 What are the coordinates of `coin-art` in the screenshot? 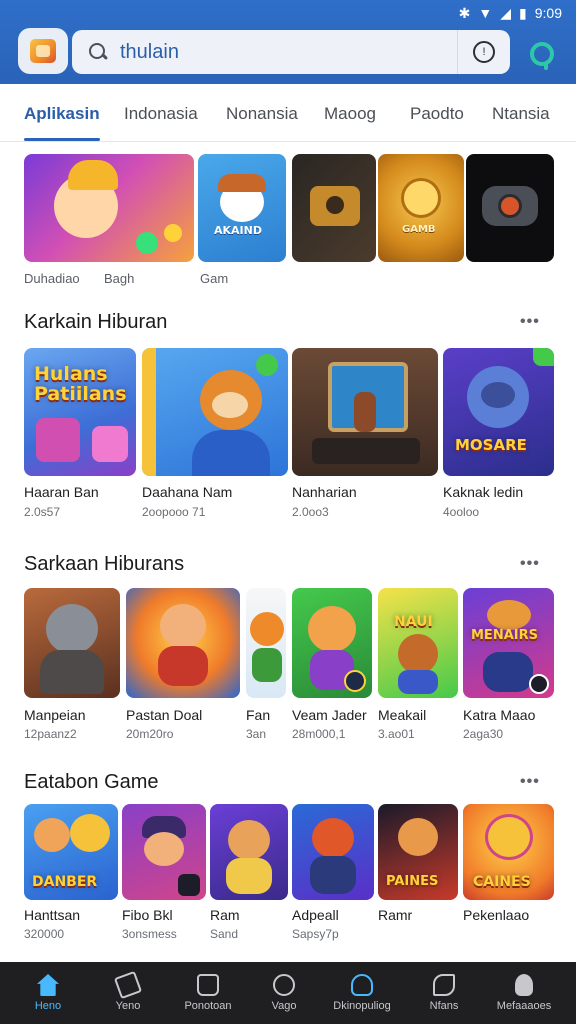 It's located at (421, 198).